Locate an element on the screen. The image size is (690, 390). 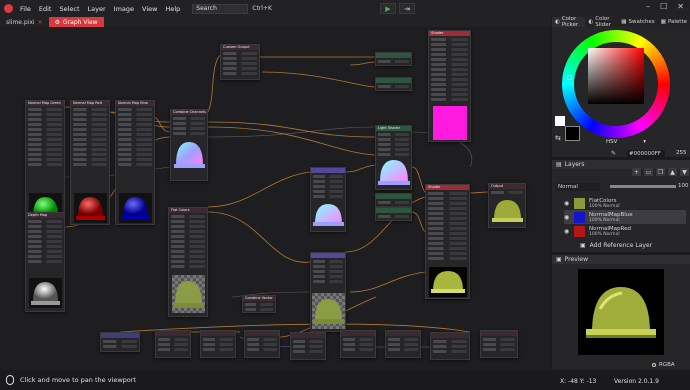
node-vector-b is located at coordinates (393, 84).